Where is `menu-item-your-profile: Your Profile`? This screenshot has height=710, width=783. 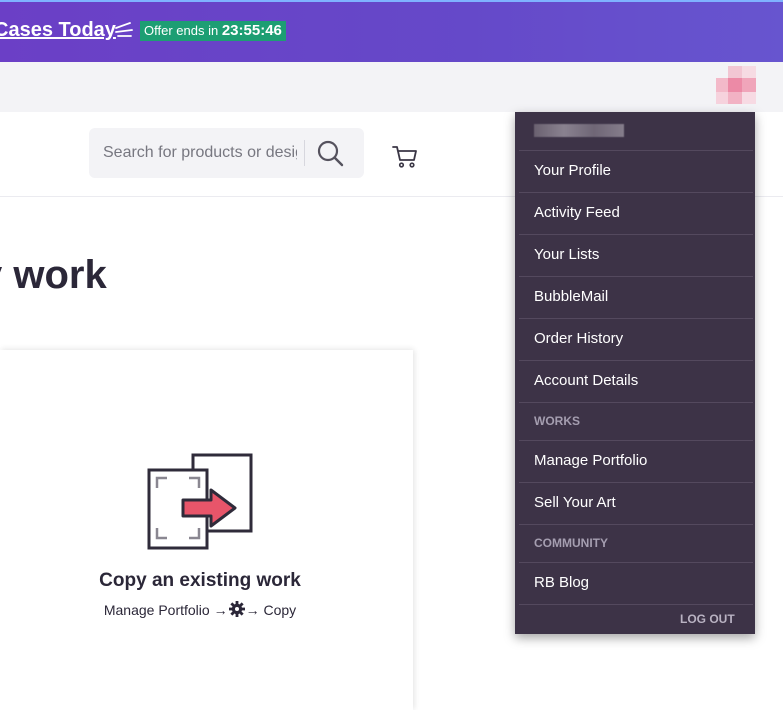 menu-item-your-profile: Your Profile is located at coordinates (572, 170).